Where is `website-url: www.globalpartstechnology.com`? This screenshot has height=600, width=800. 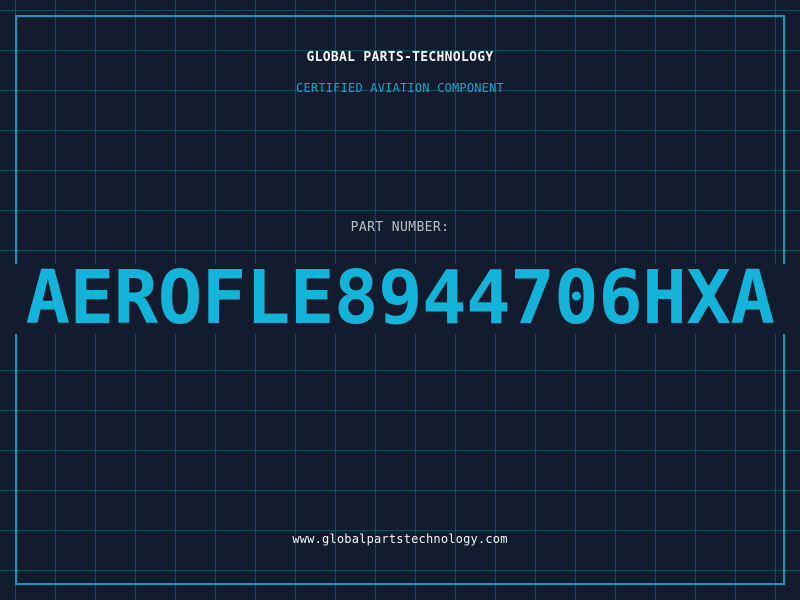 website-url: www.globalpartstechnology.com is located at coordinates (400, 539).